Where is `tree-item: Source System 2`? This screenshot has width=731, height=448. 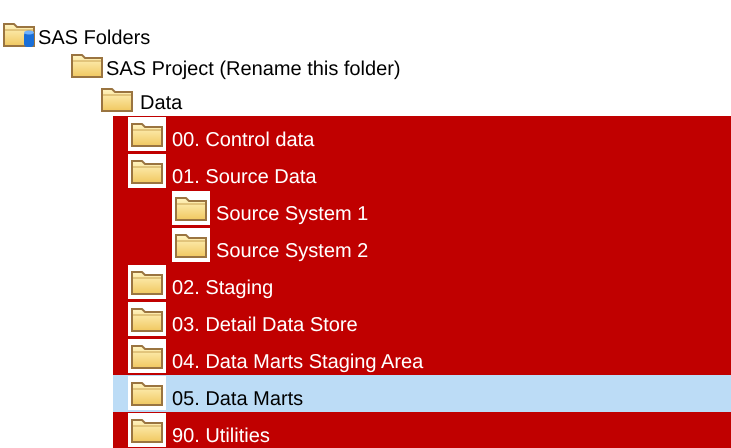
tree-item: Source System 2 is located at coordinates (422, 245).